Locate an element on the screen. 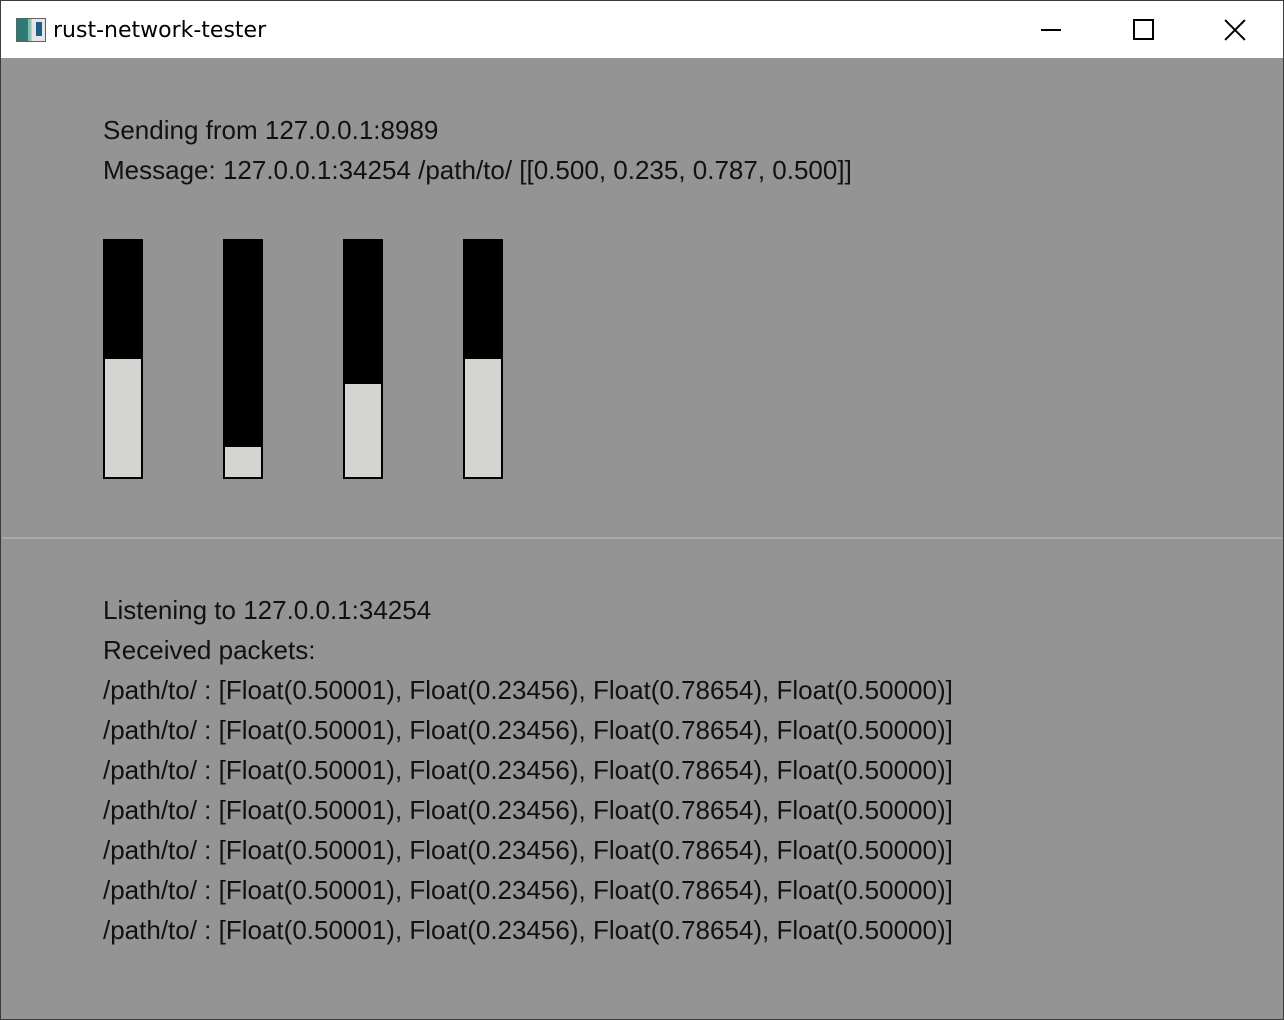  close-button is located at coordinates (1235, 29).